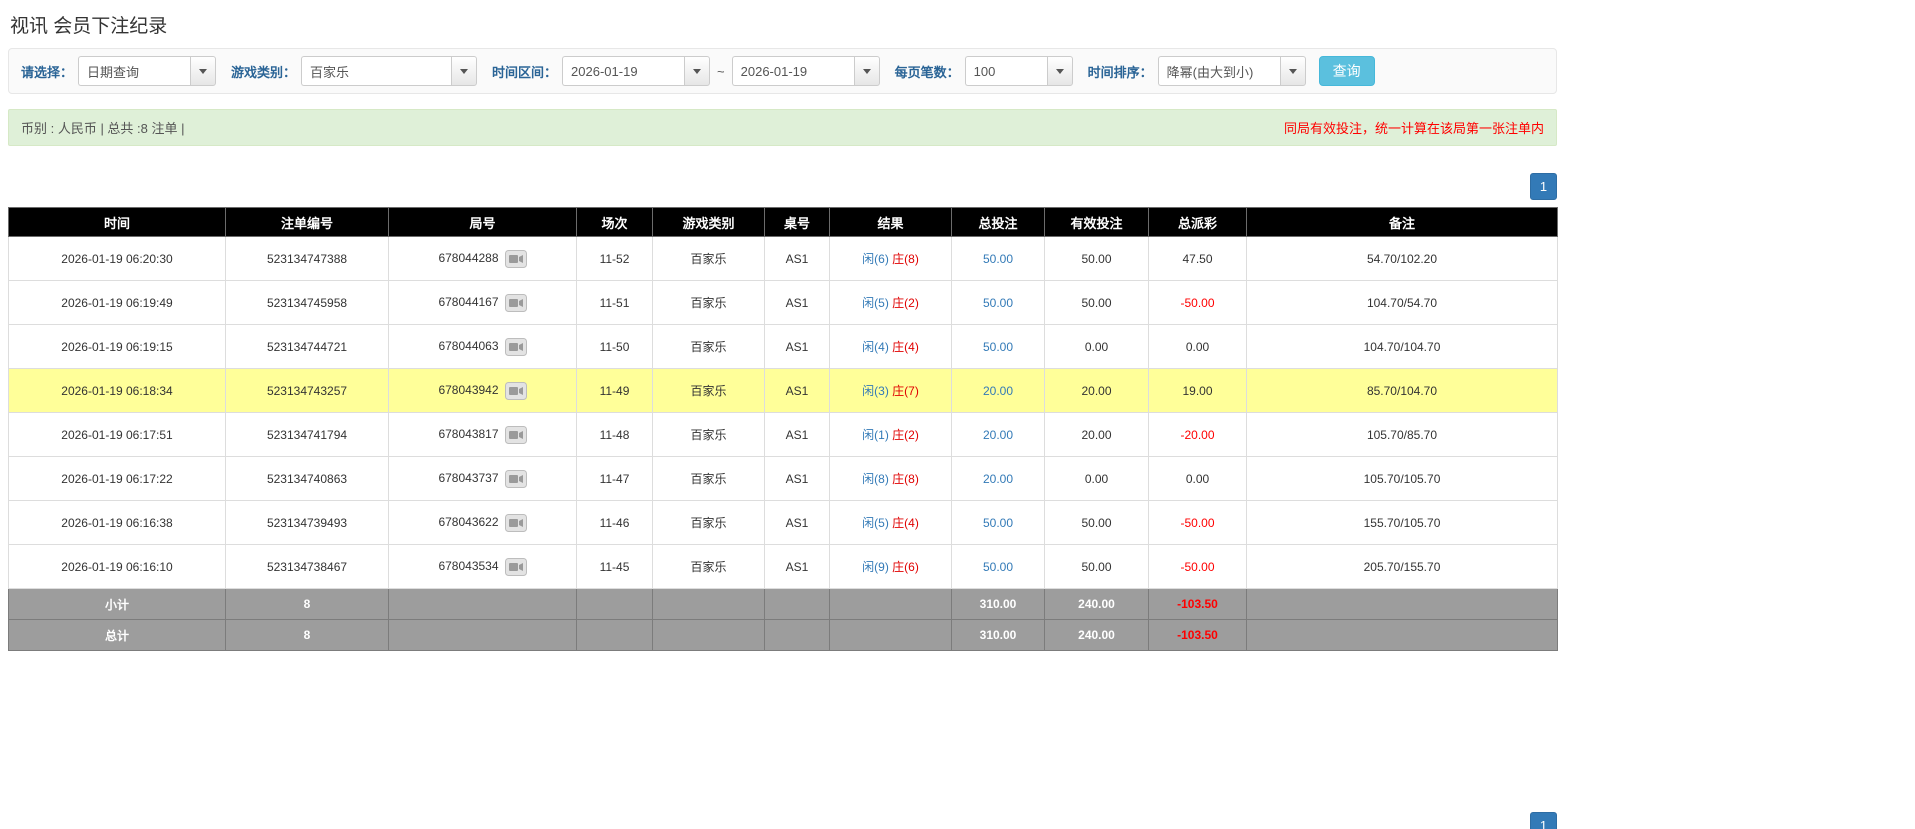  What do you see at coordinates (264, 72) in the screenshot?
I see `game-type-label: 游戏类别：` at bounding box center [264, 72].